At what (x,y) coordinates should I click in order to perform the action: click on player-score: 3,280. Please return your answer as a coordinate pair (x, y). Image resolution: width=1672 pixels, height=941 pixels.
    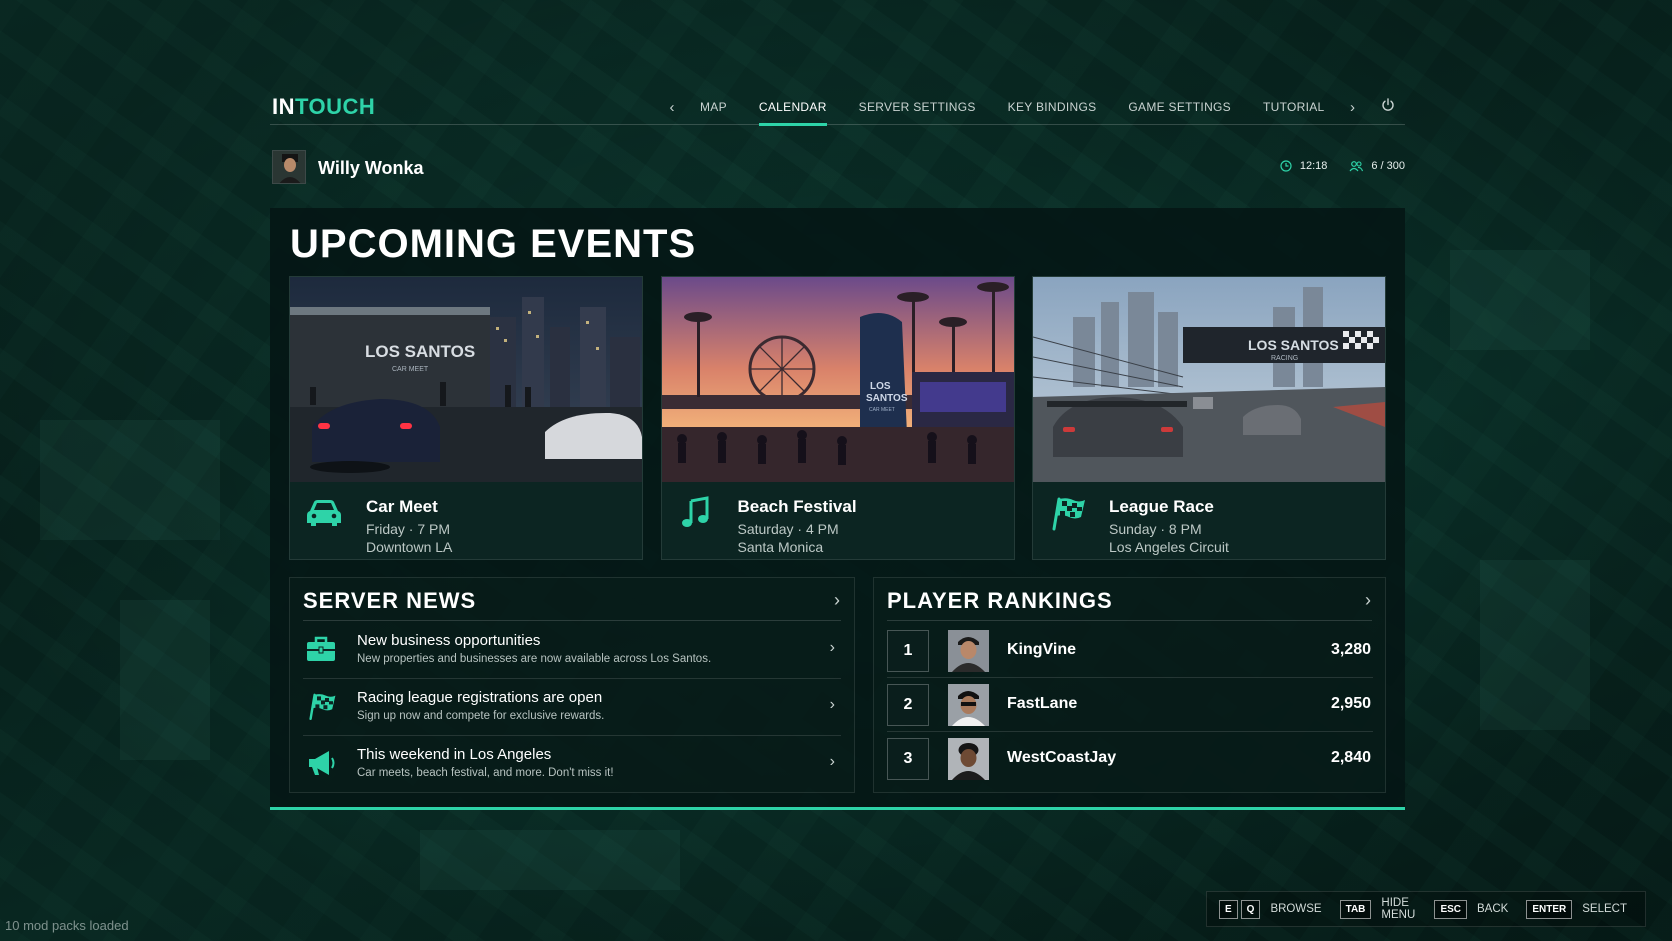
    Looking at the image, I should click on (1350, 649).